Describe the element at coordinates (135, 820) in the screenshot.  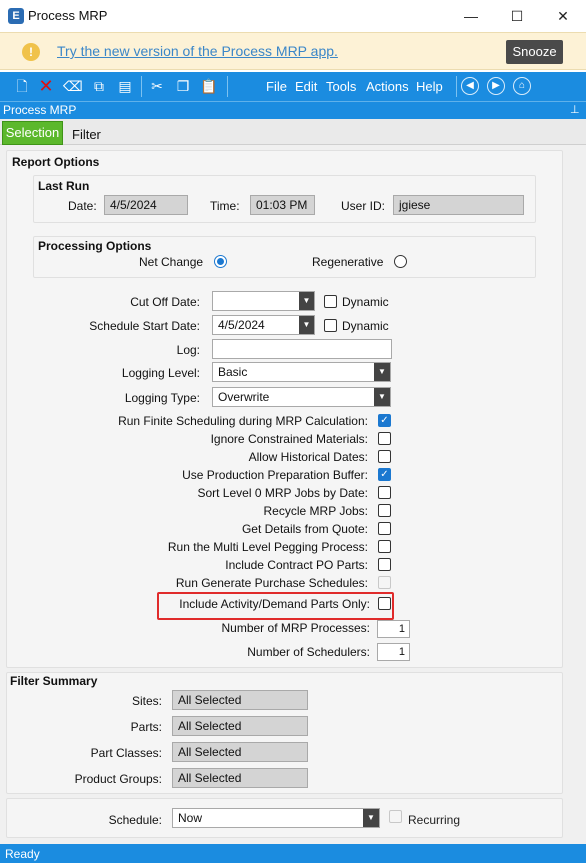
I see `schedule-label: Schedule:` at that location.